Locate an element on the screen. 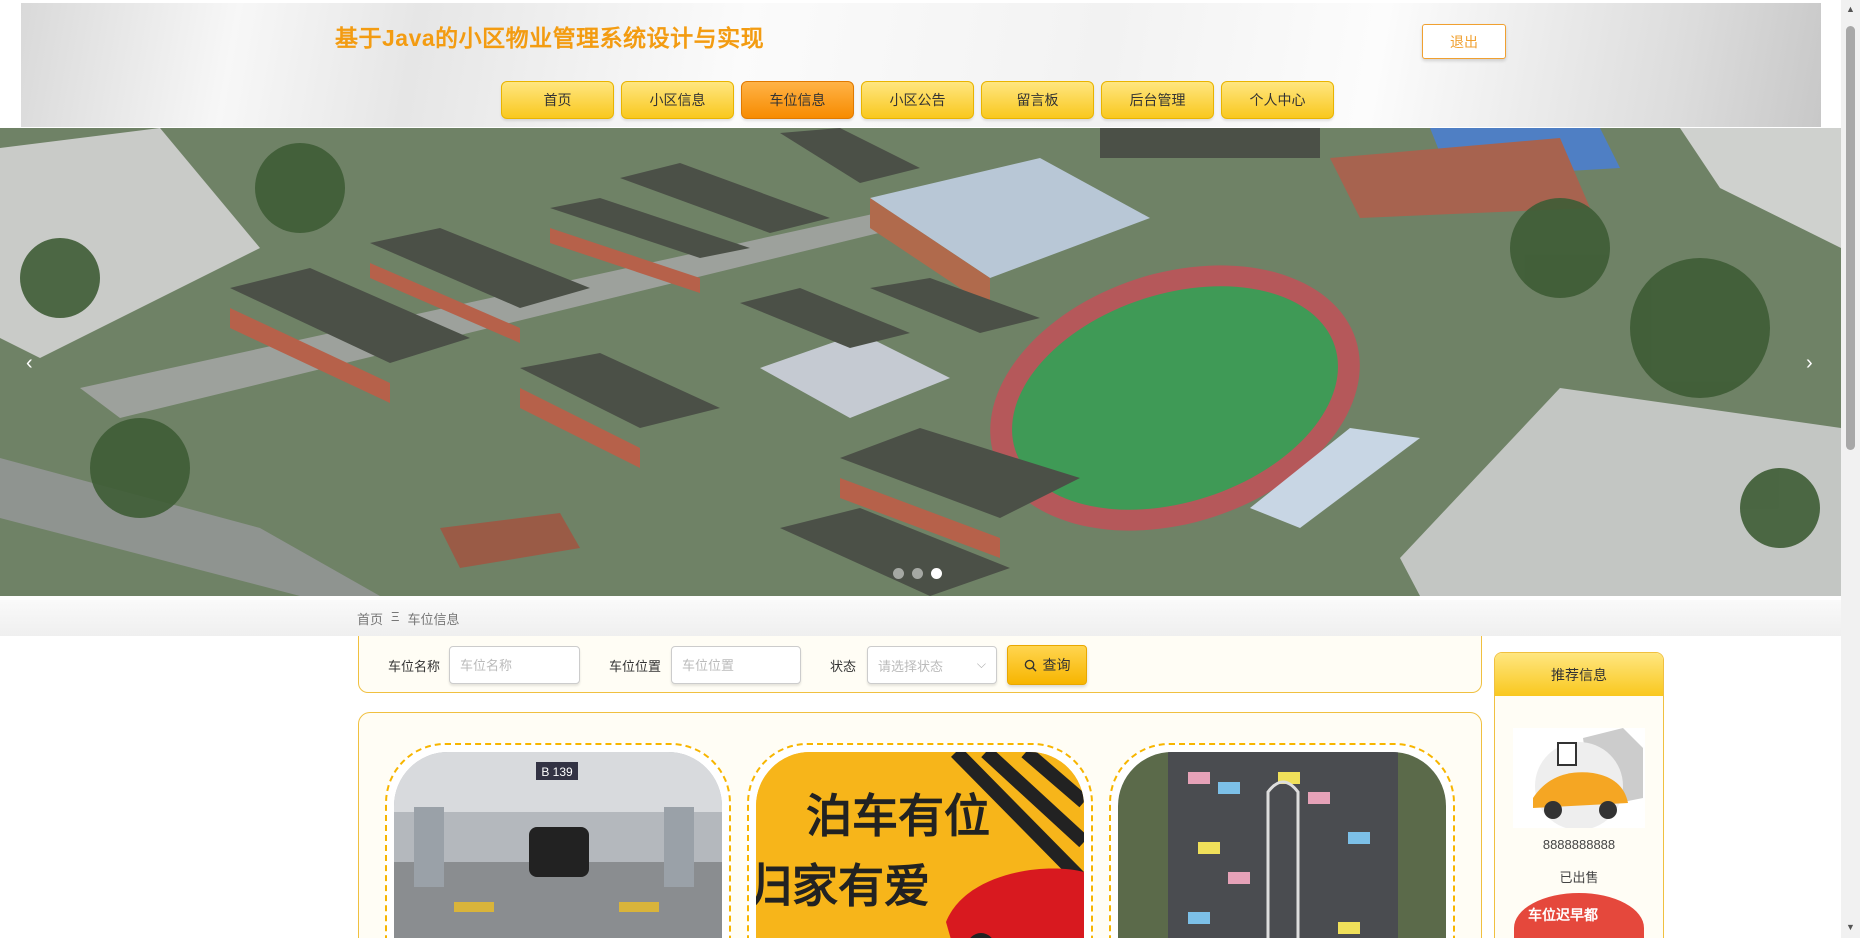 The height and width of the screenshot is (938, 1860). search-form: 车位名称 车位位置 状态 请选择状态 ⌵ 查询 is located at coordinates (920, 664).